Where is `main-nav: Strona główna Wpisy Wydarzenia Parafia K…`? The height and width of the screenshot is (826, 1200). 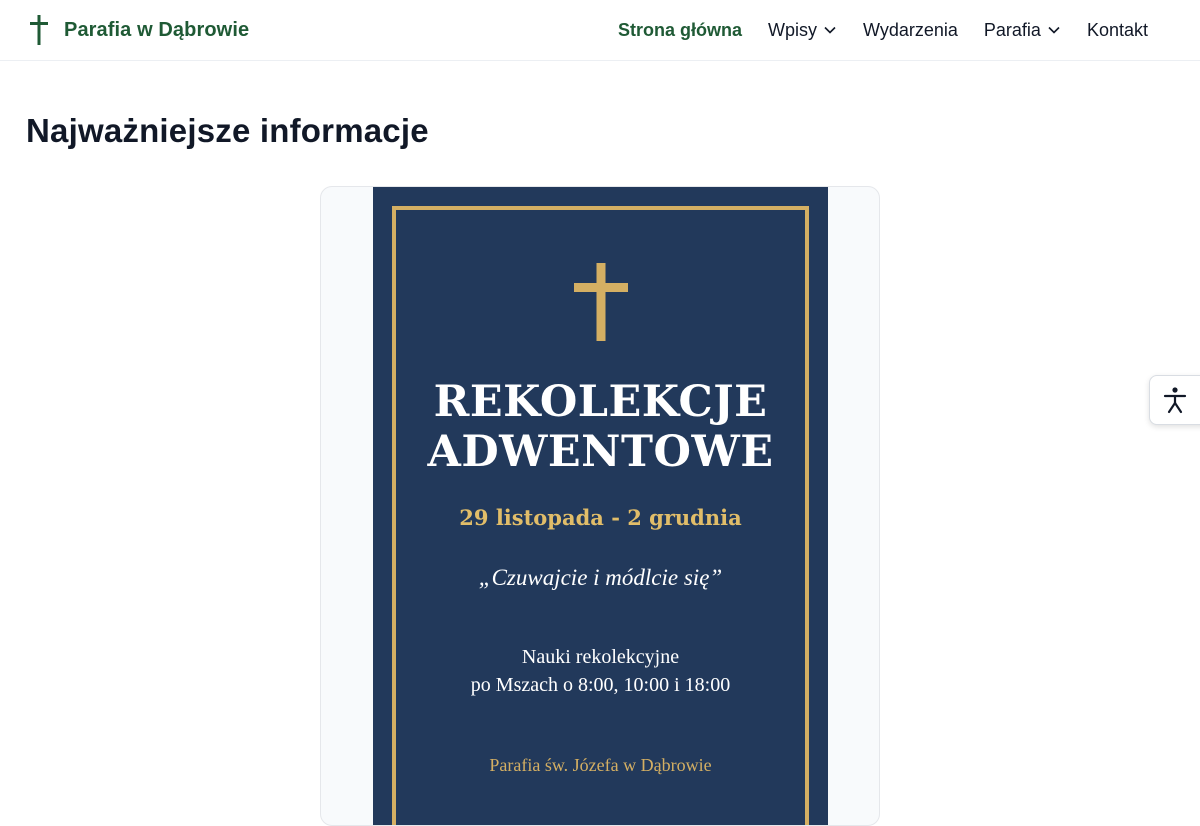 main-nav: Strona główna Wpisy Wydarzenia Parafia K… is located at coordinates (883, 30).